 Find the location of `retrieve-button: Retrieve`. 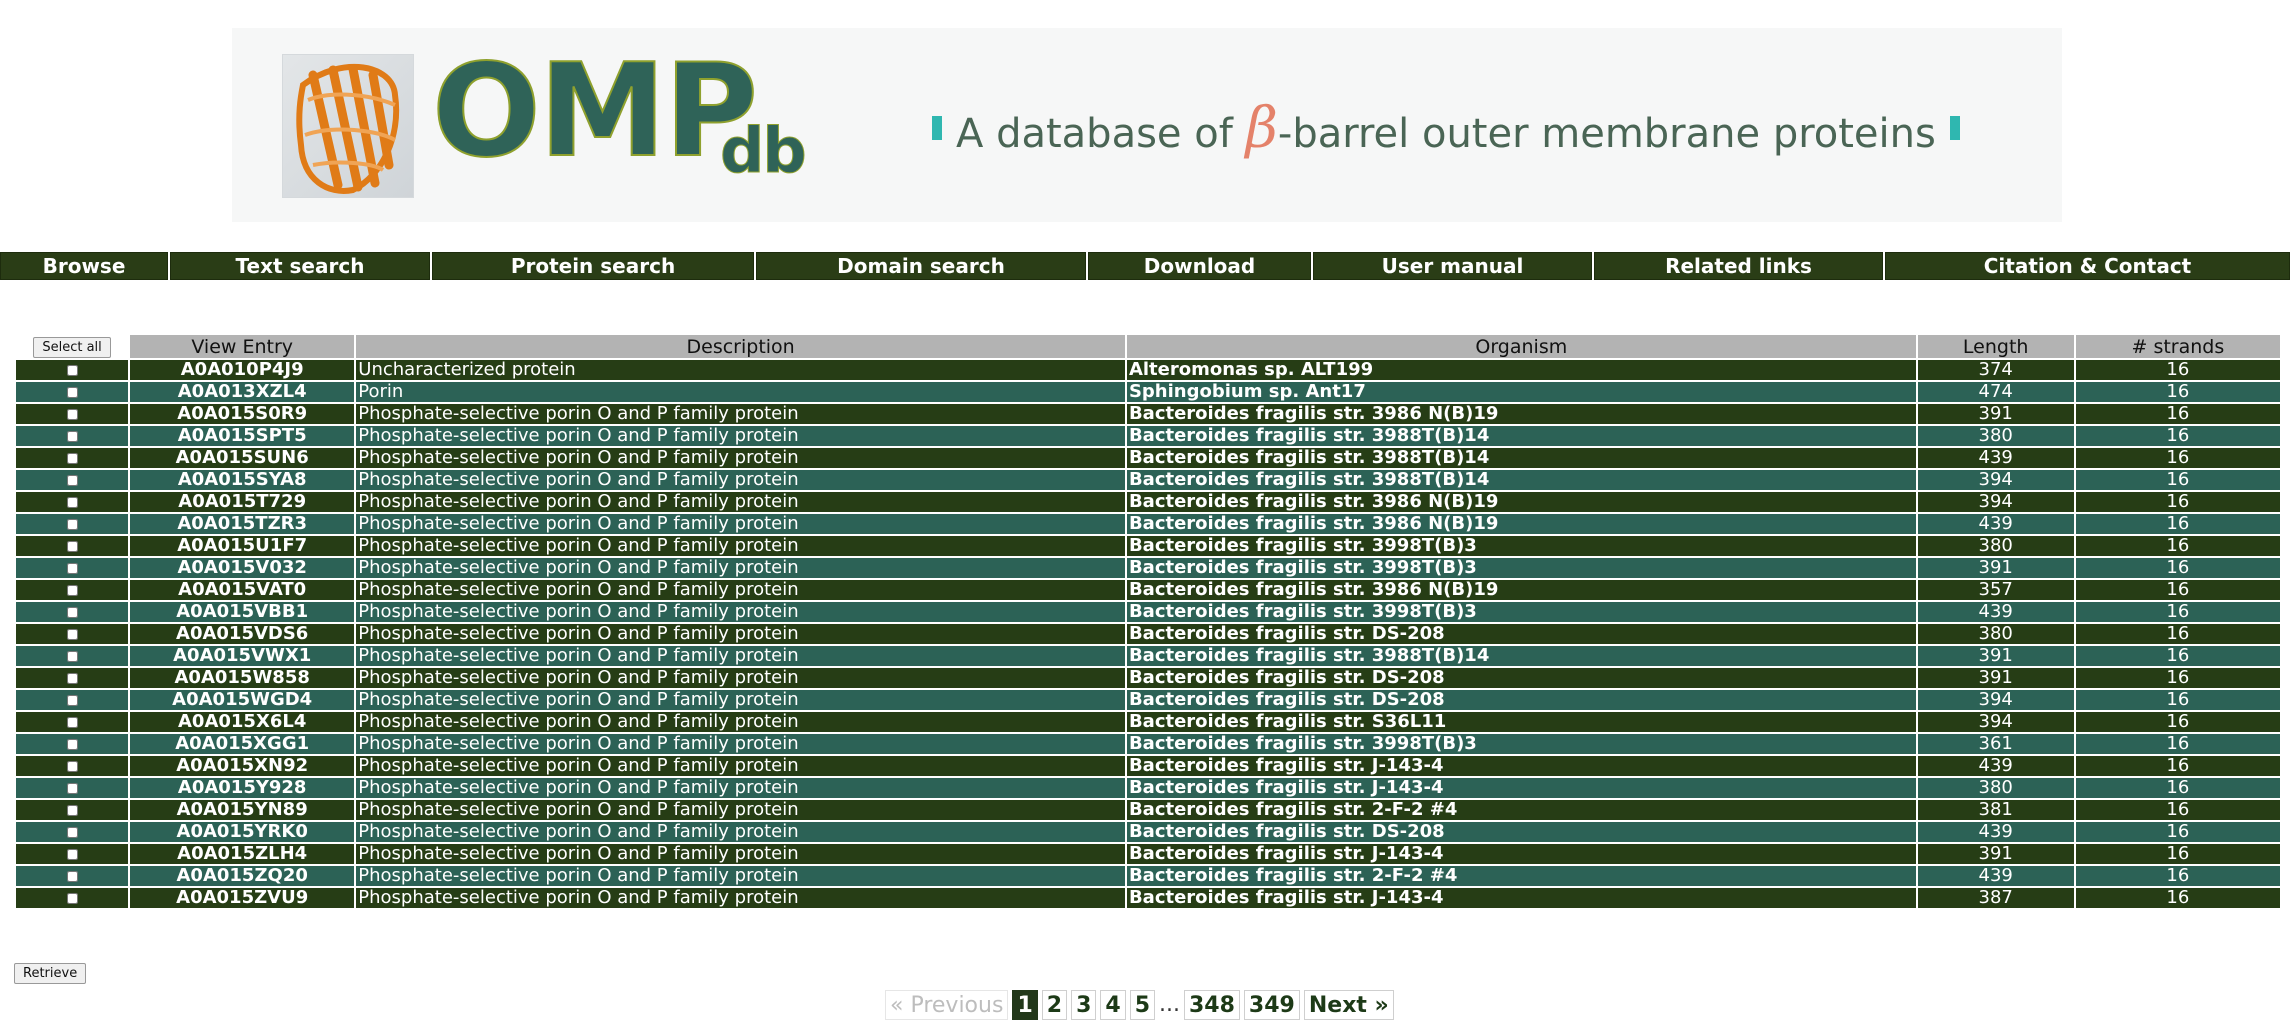

retrieve-button: Retrieve is located at coordinates (50, 973).